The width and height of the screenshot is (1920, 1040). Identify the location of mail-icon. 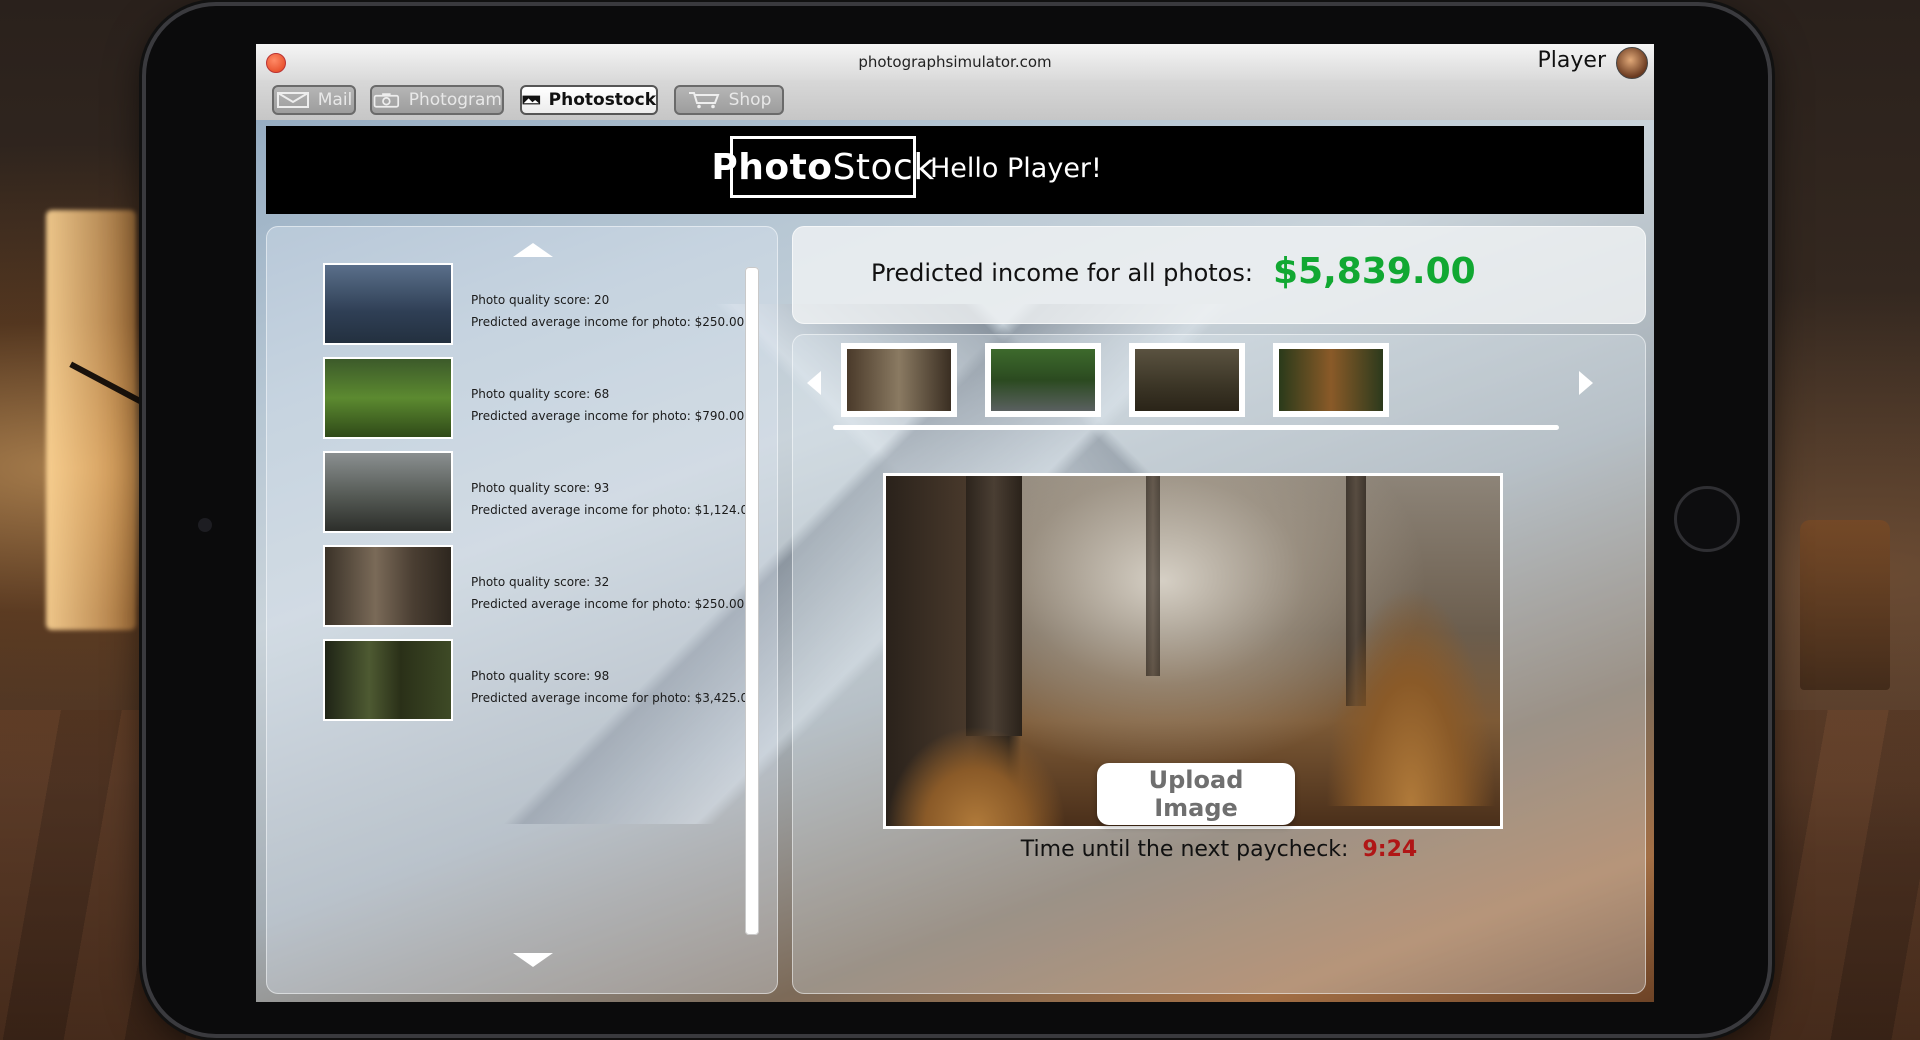
(292, 100).